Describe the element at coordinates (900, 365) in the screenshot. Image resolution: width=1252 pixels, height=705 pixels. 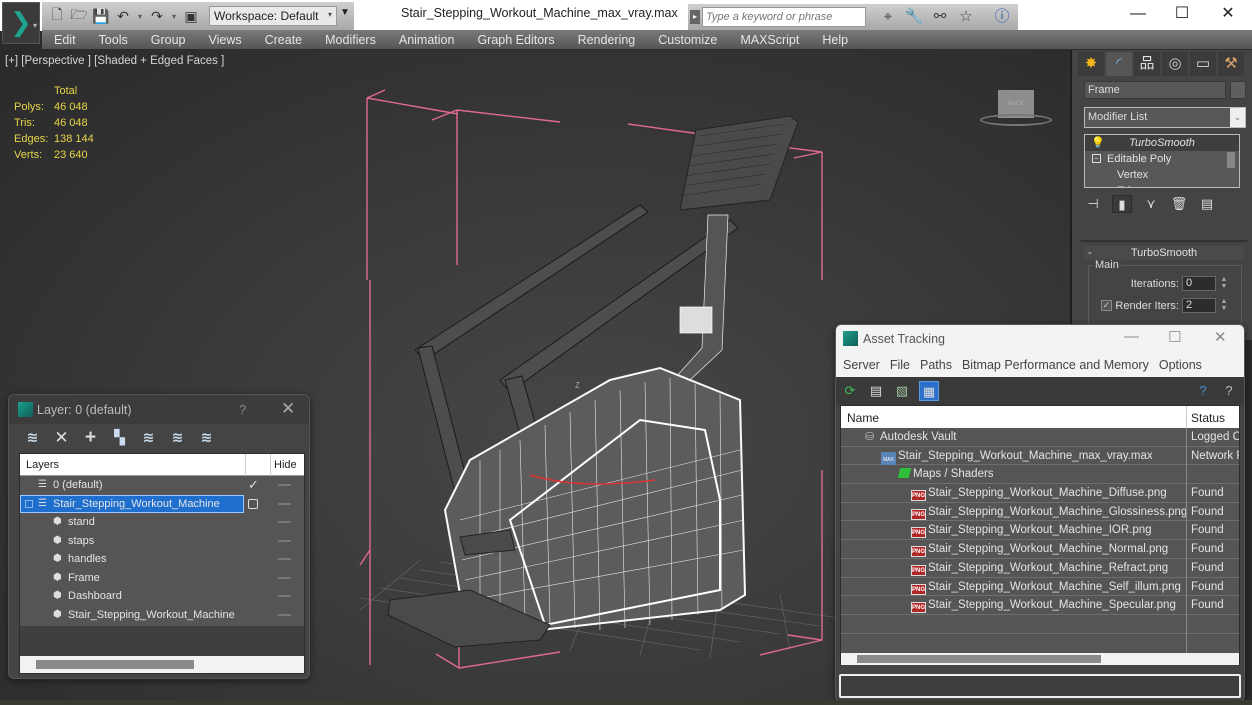
I see `menu-file: File` at that location.